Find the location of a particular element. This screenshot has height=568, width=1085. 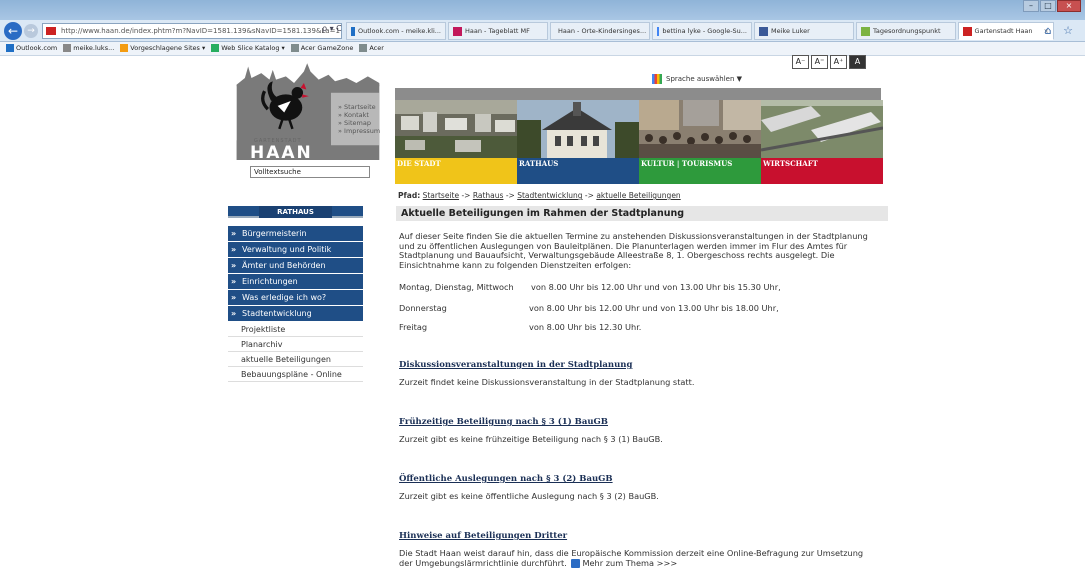

section-heading: Hinweise auf Beteiligungen Dritter is located at coordinates (483, 536).